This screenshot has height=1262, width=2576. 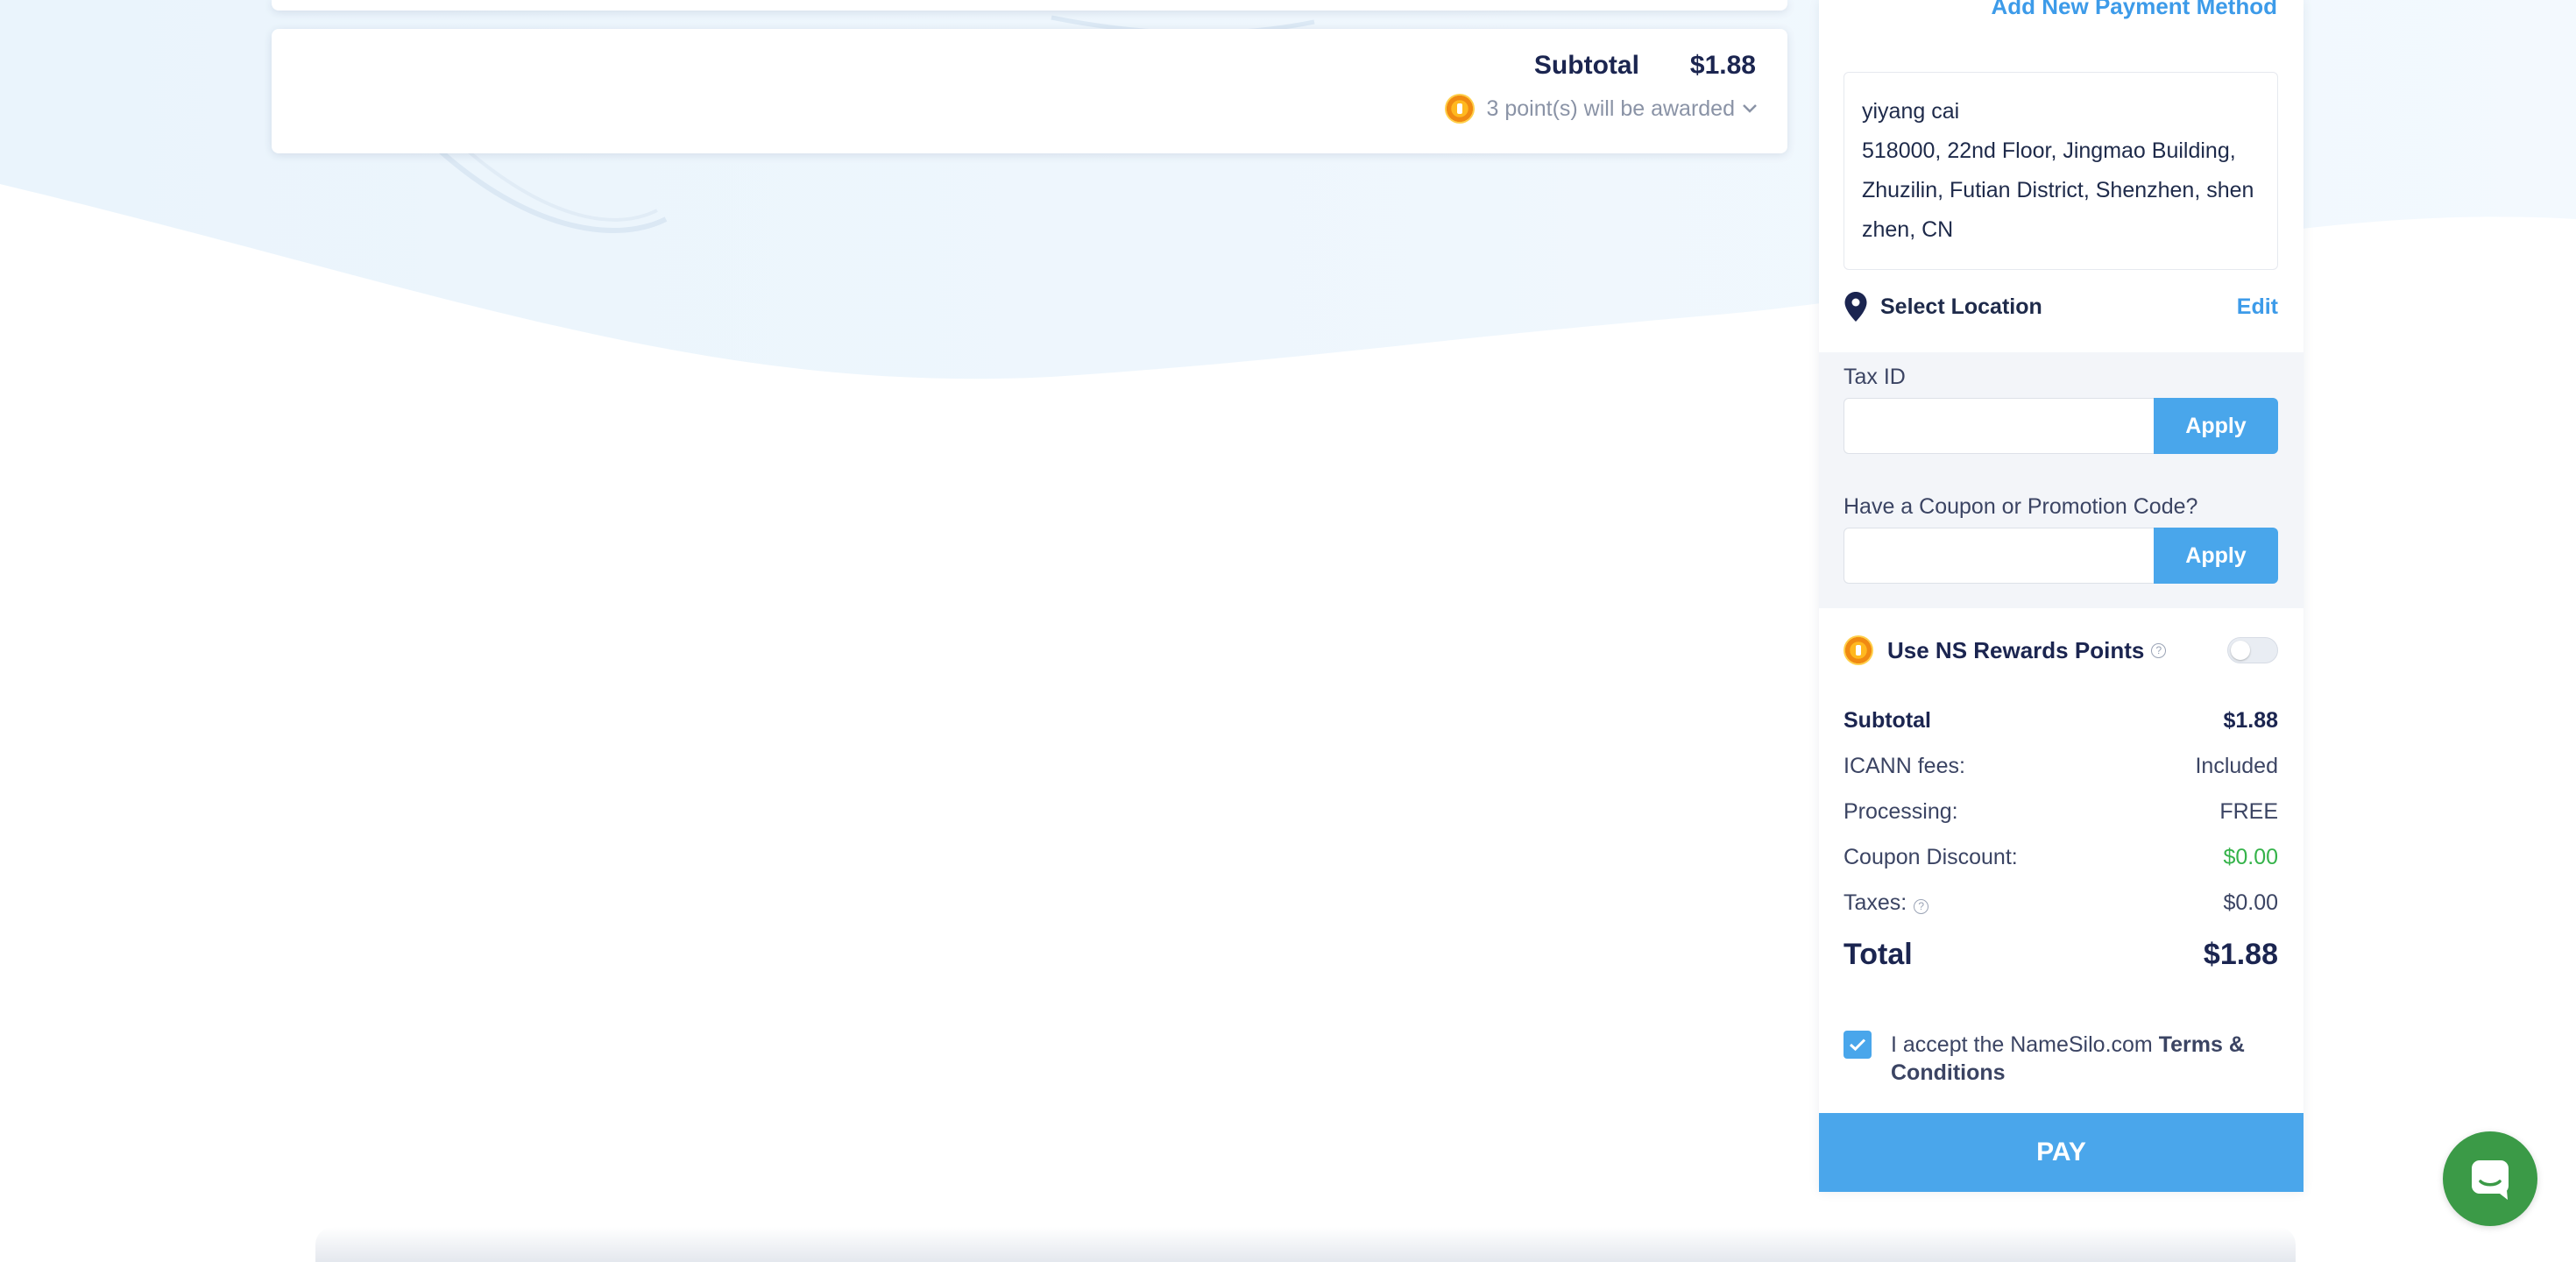 What do you see at coordinates (1586, 65) in the screenshot?
I see `cart-subtotal-label: Subtotal` at bounding box center [1586, 65].